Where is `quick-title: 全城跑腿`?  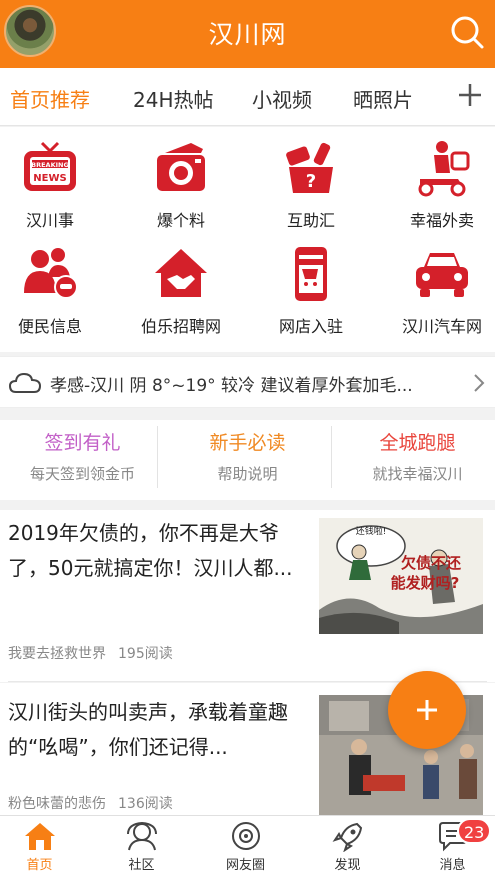
quick-title: 全城跑腿 is located at coordinates (417, 443).